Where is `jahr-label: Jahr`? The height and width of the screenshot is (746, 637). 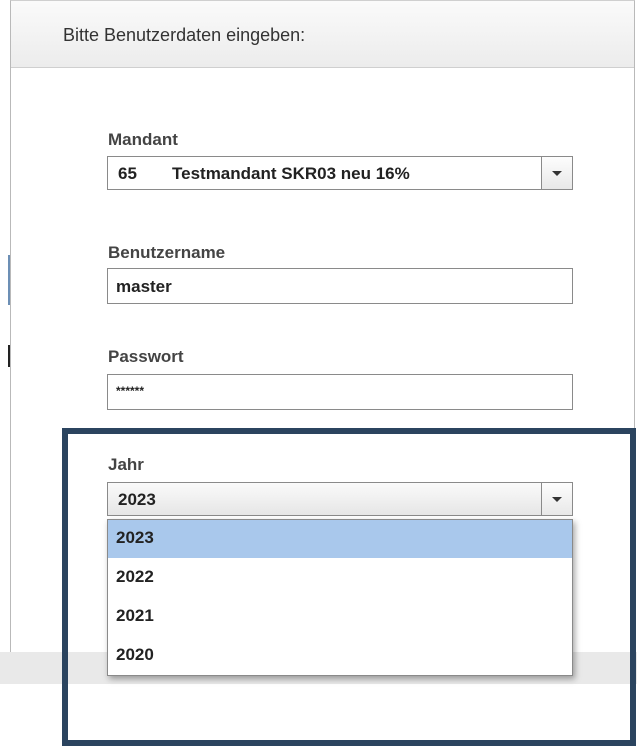
jahr-label: Jahr is located at coordinates (126, 464).